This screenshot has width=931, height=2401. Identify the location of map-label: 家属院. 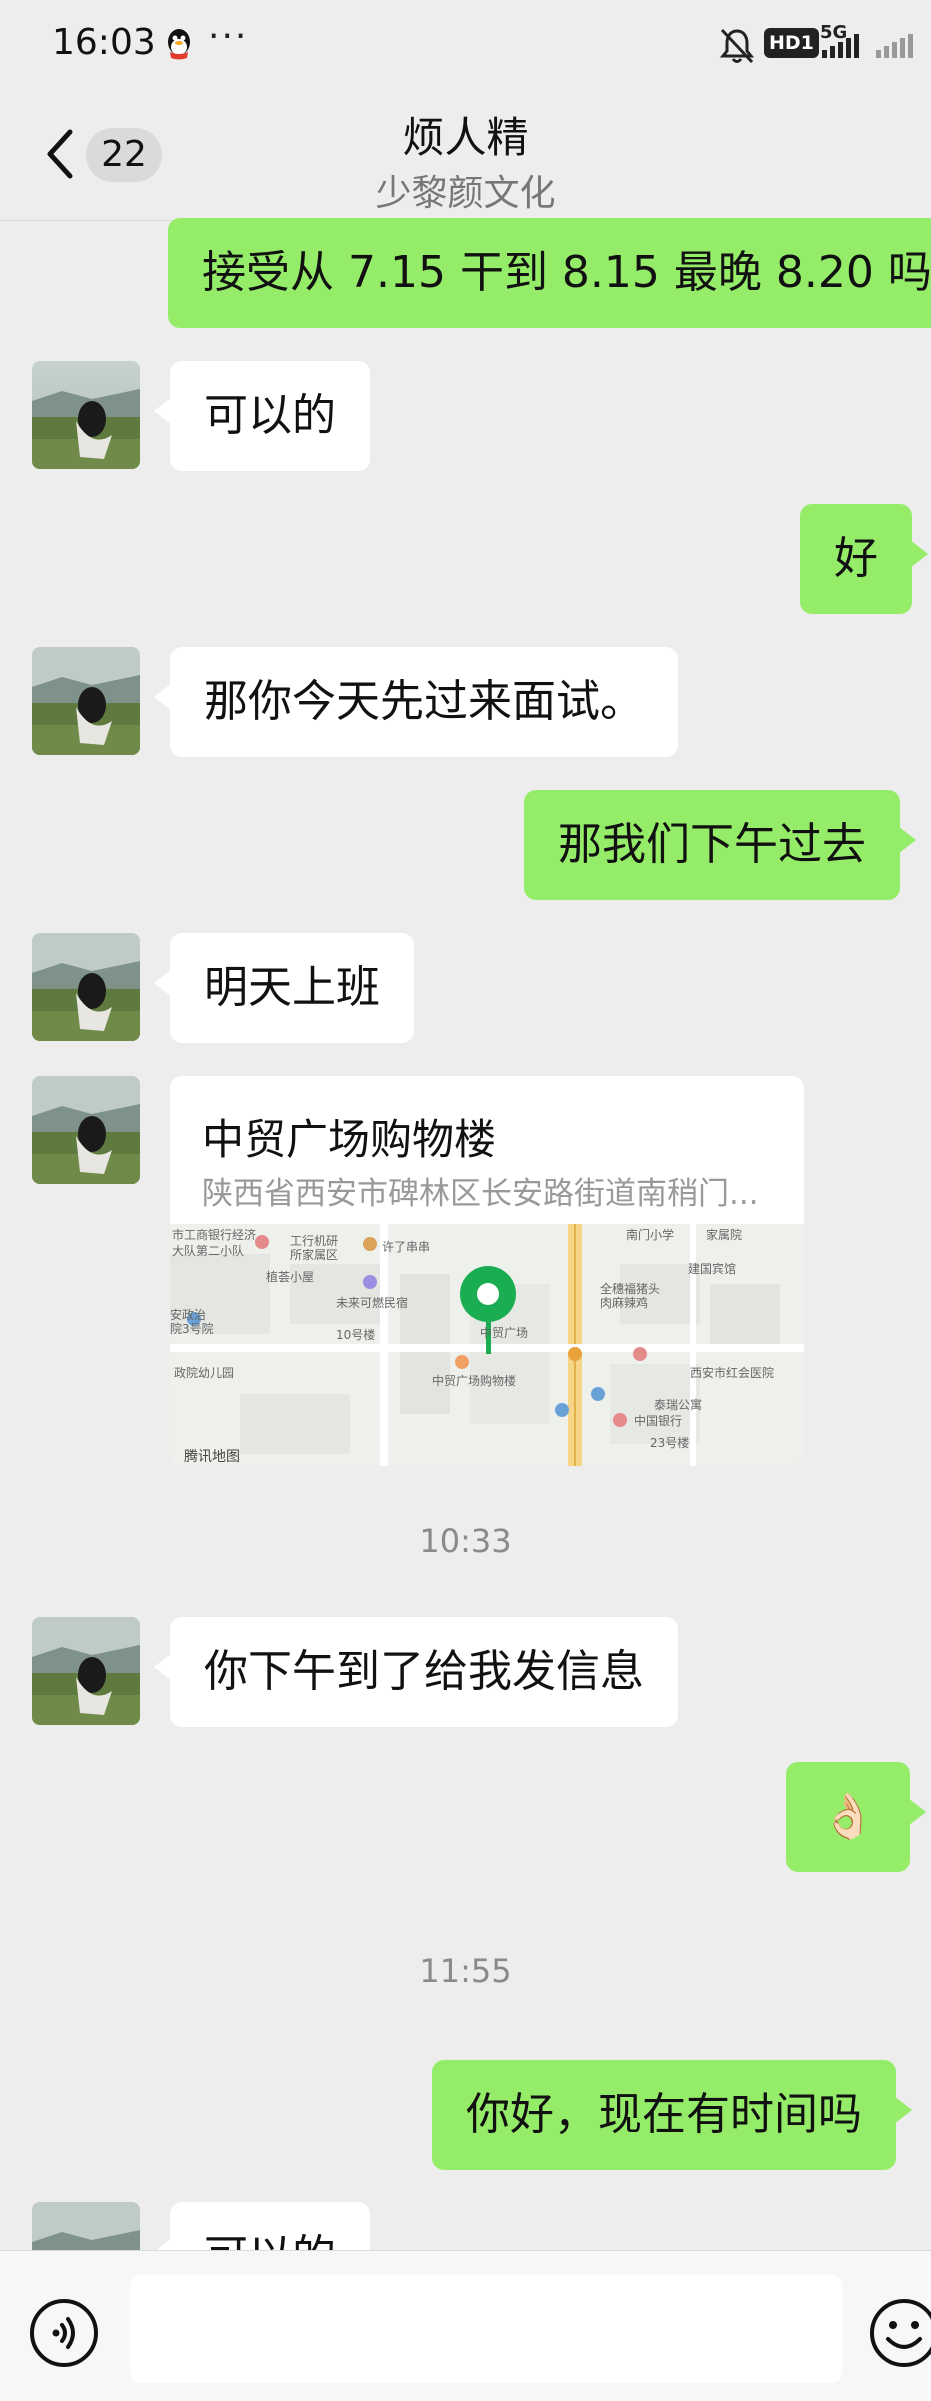
(724, 1235).